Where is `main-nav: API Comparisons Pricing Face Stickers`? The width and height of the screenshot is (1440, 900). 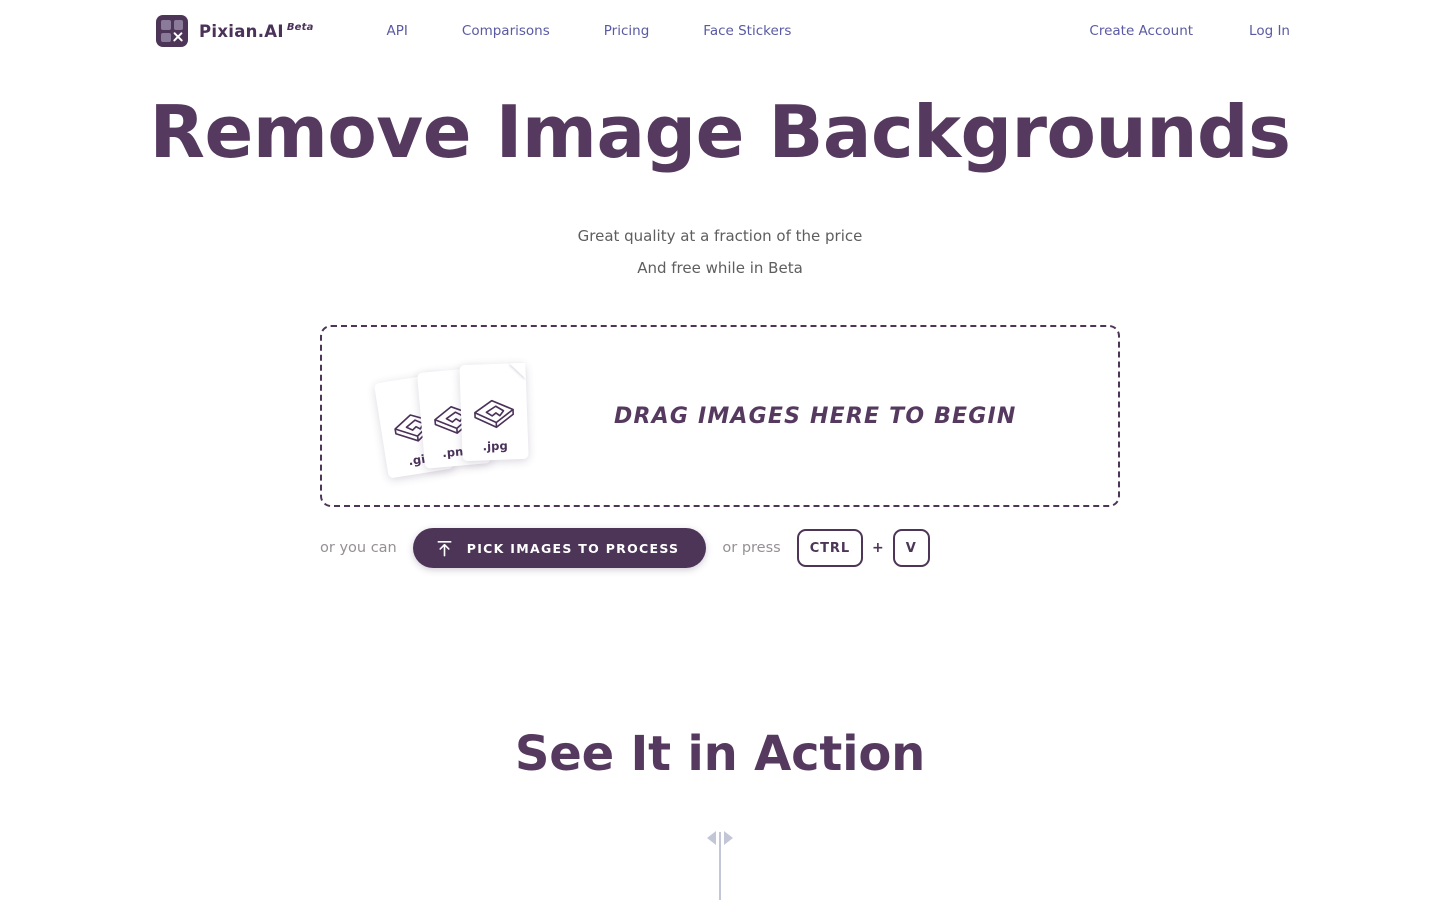 main-nav: API Comparisons Pricing Face Stickers is located at coordinates (589, 31).